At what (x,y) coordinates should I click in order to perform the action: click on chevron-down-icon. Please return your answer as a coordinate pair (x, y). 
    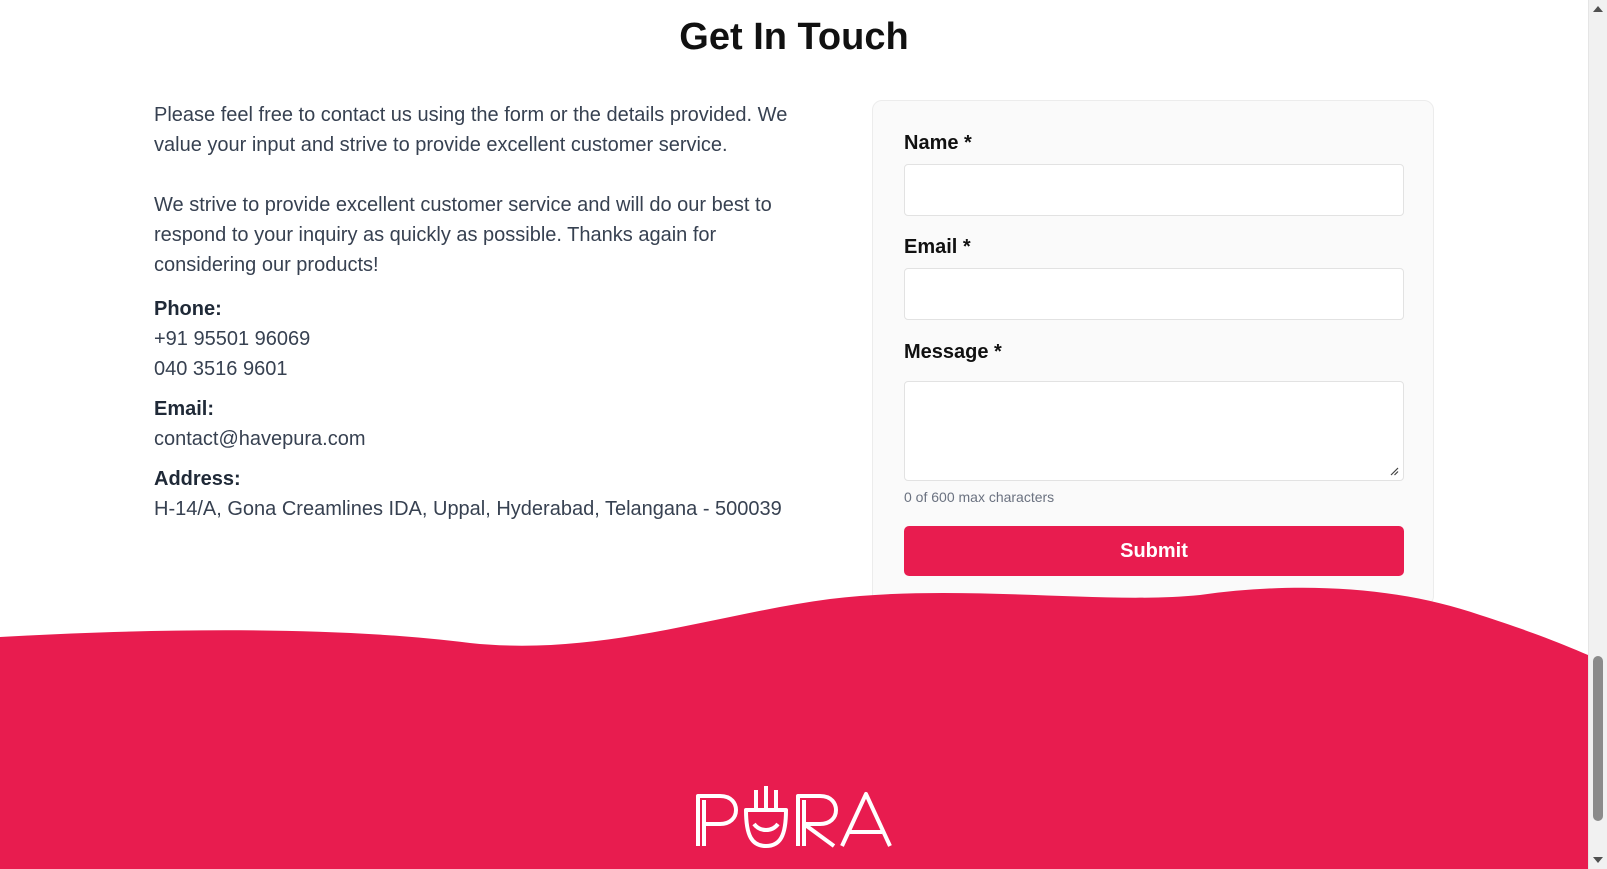
    Looking at the image, I should click on (1598, 860).